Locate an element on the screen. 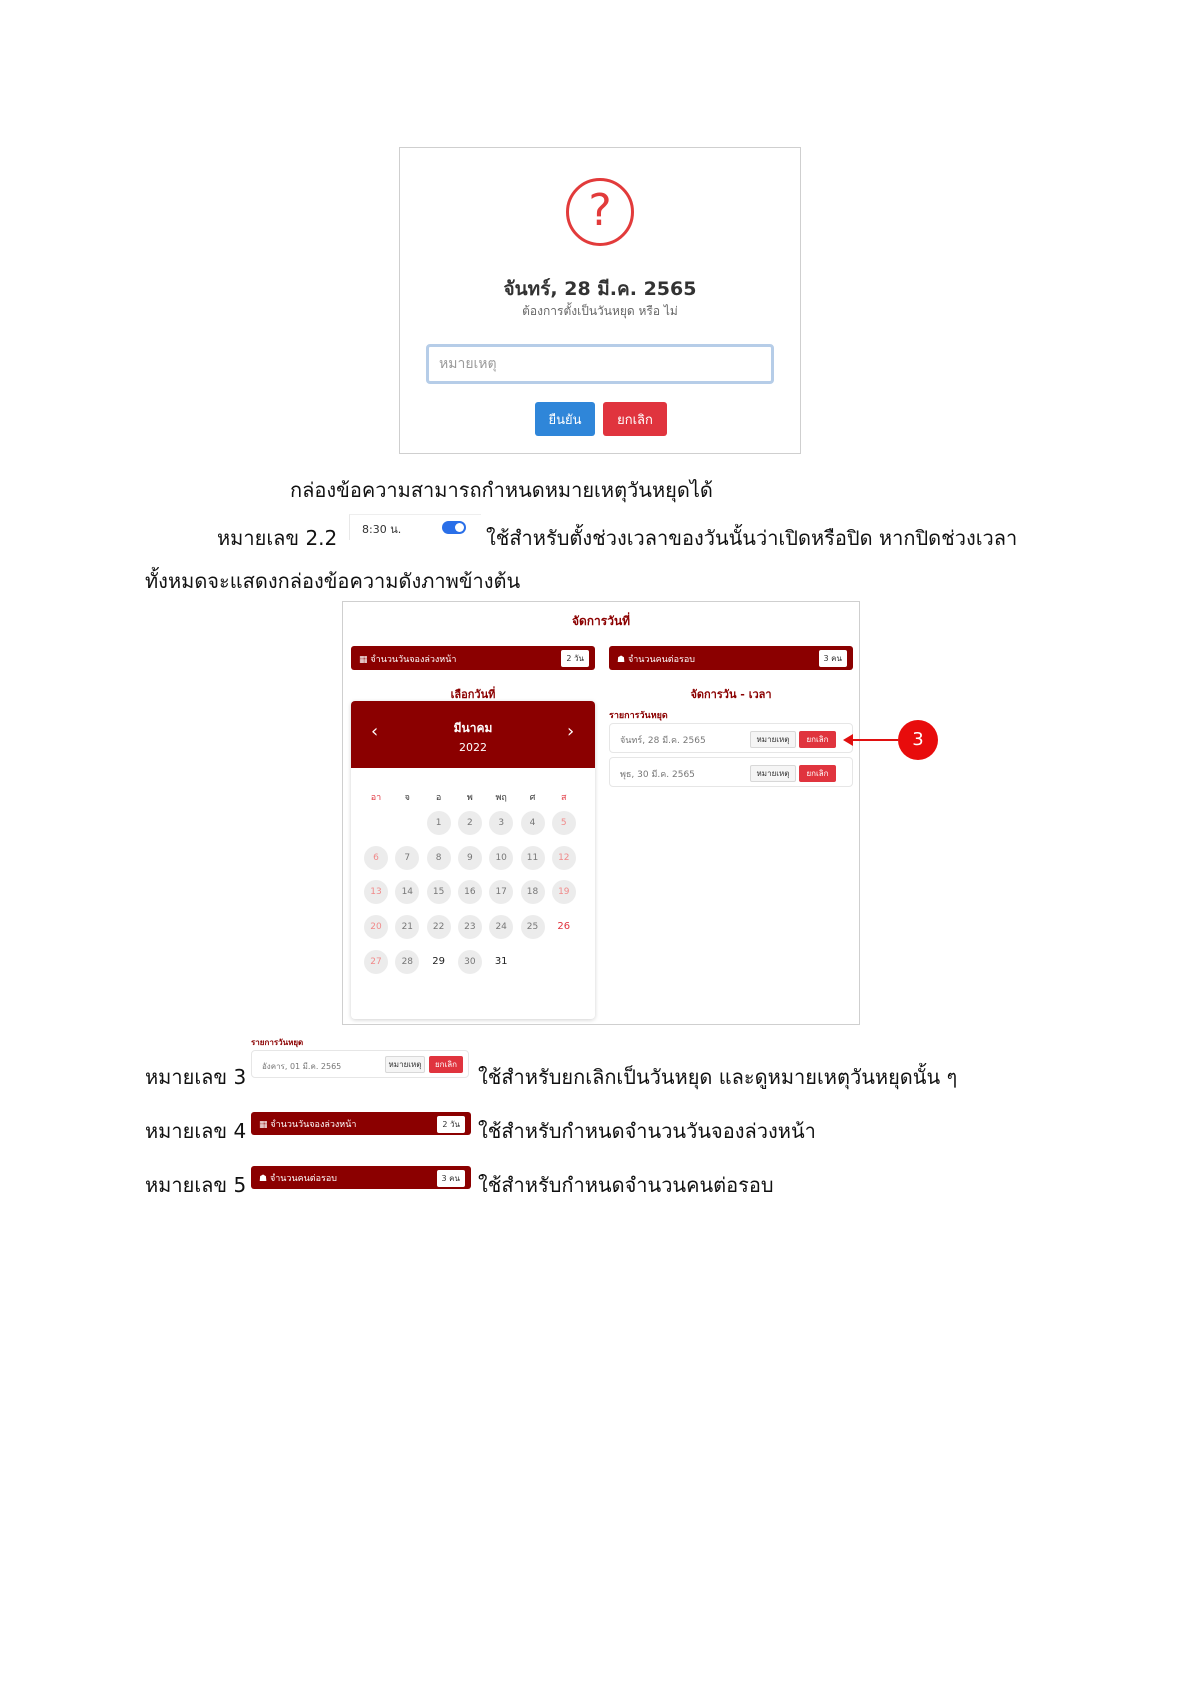 The width and height of the screenshot is (1190, 1683). calendar-day: 9 is located at coordinates (469, 857).